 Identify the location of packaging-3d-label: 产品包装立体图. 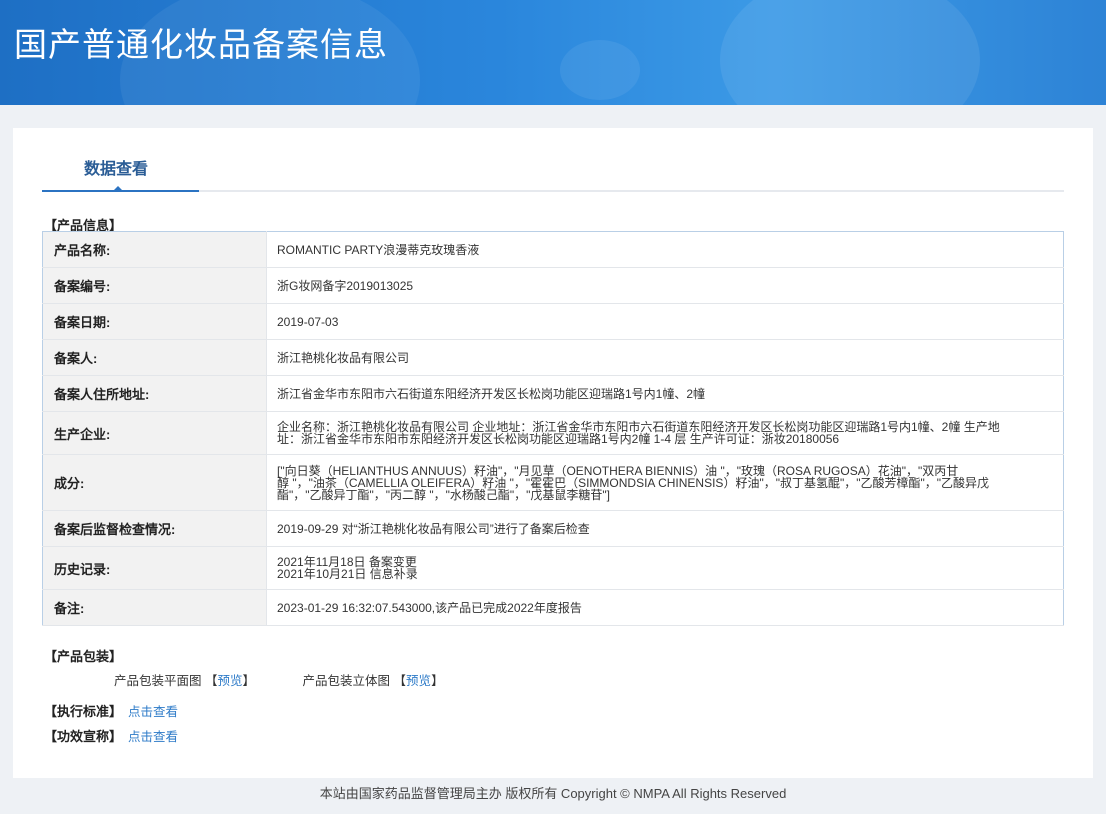
(346, 681).